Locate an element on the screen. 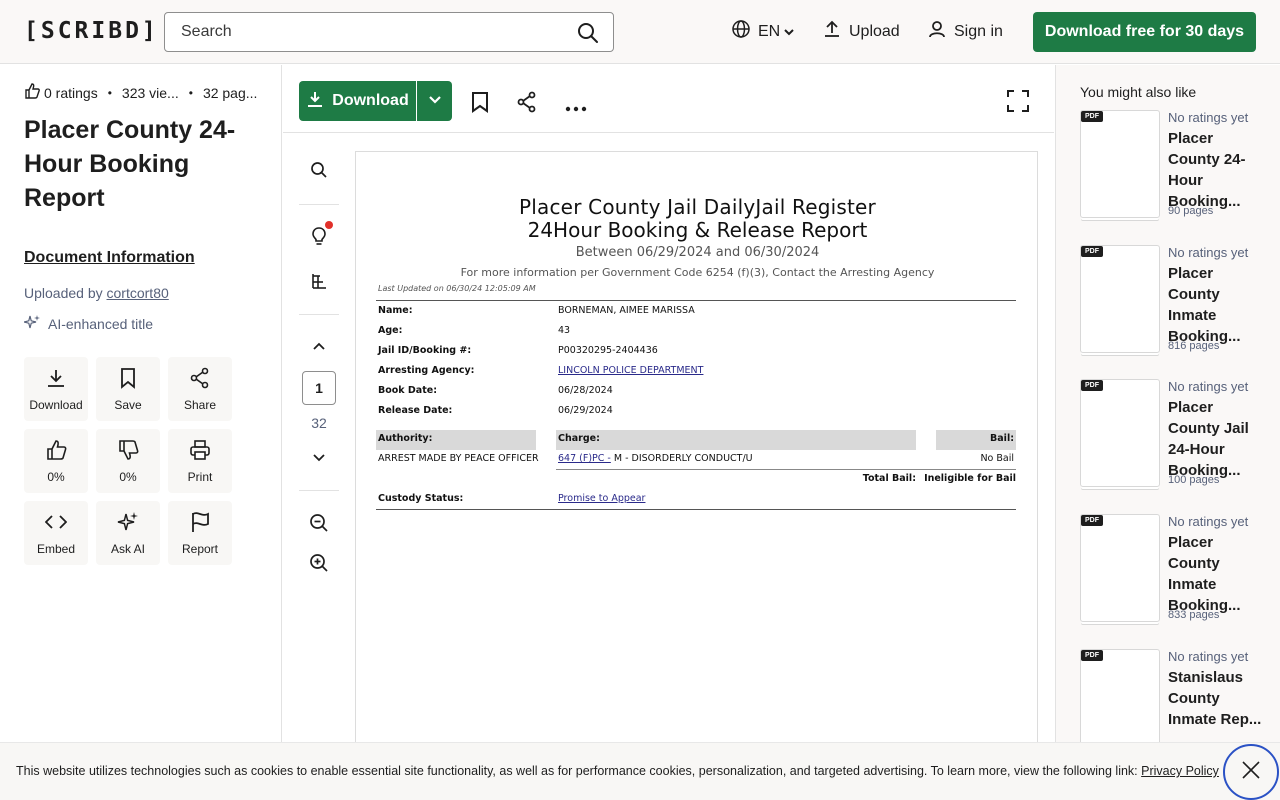 This screenshot has height=800, width=1280. page-last-updated: Last Updated on 06/30/24 12:05:09 AM is located at coordinates (457, 288).